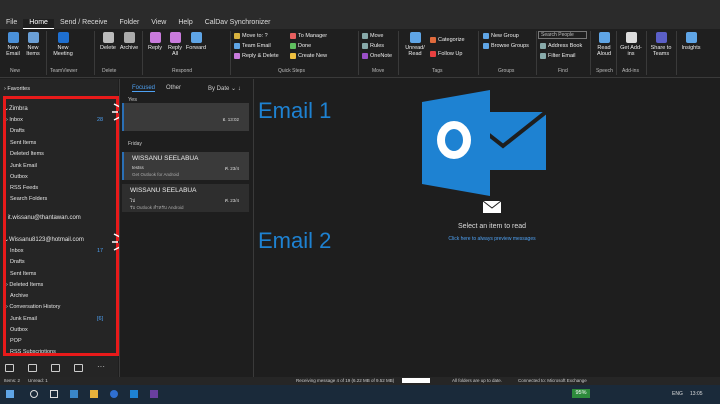 The image size is (720, 404). I want to click on tab-send-receive: Send / Receive, so click(83, 24).